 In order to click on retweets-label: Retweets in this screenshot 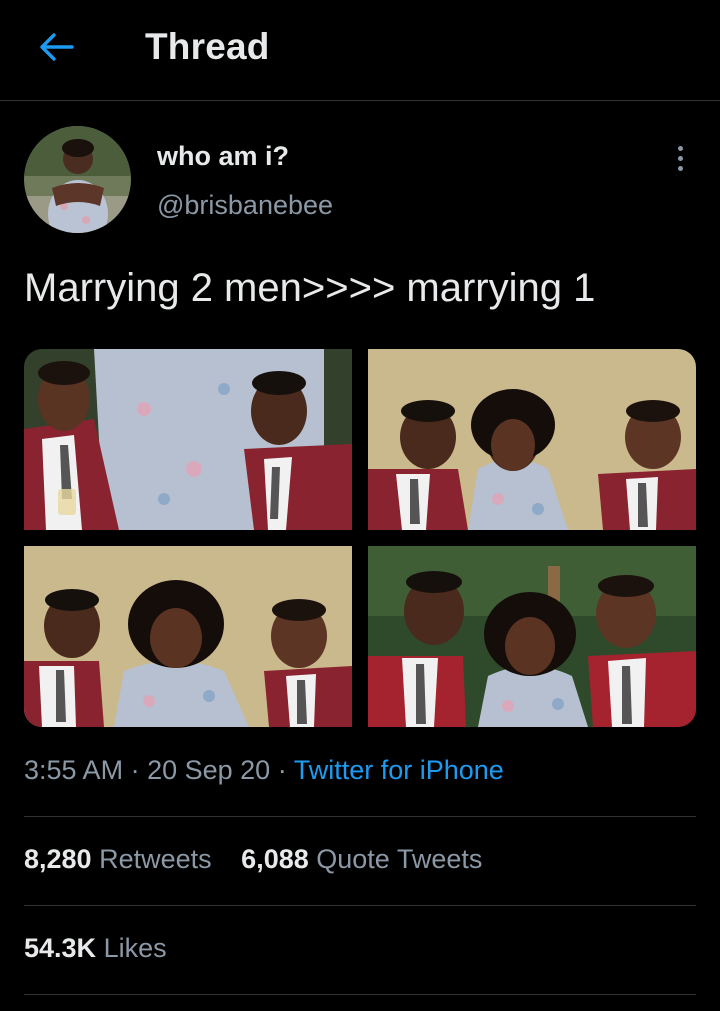, I will do `click(155, 859)`.